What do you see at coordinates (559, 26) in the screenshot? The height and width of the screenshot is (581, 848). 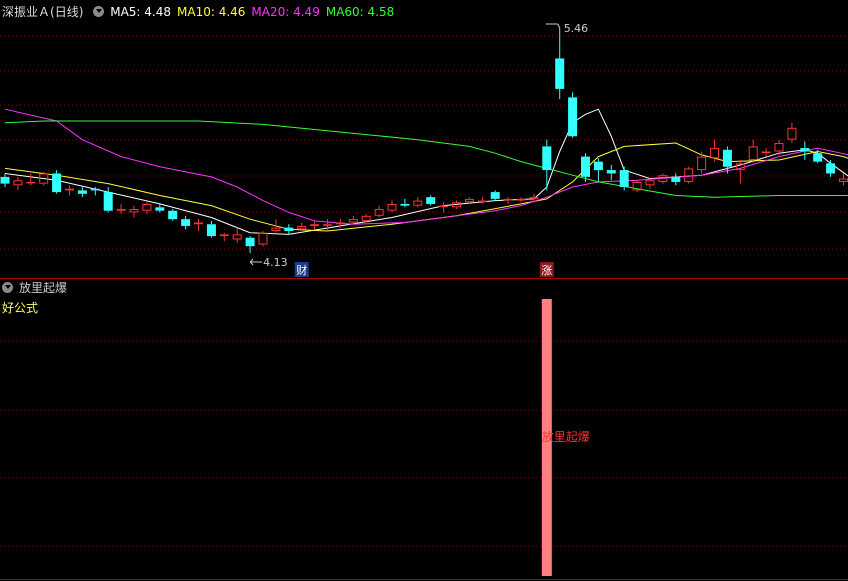 I see `high-price-arrow` at bounding box center [559, 26].